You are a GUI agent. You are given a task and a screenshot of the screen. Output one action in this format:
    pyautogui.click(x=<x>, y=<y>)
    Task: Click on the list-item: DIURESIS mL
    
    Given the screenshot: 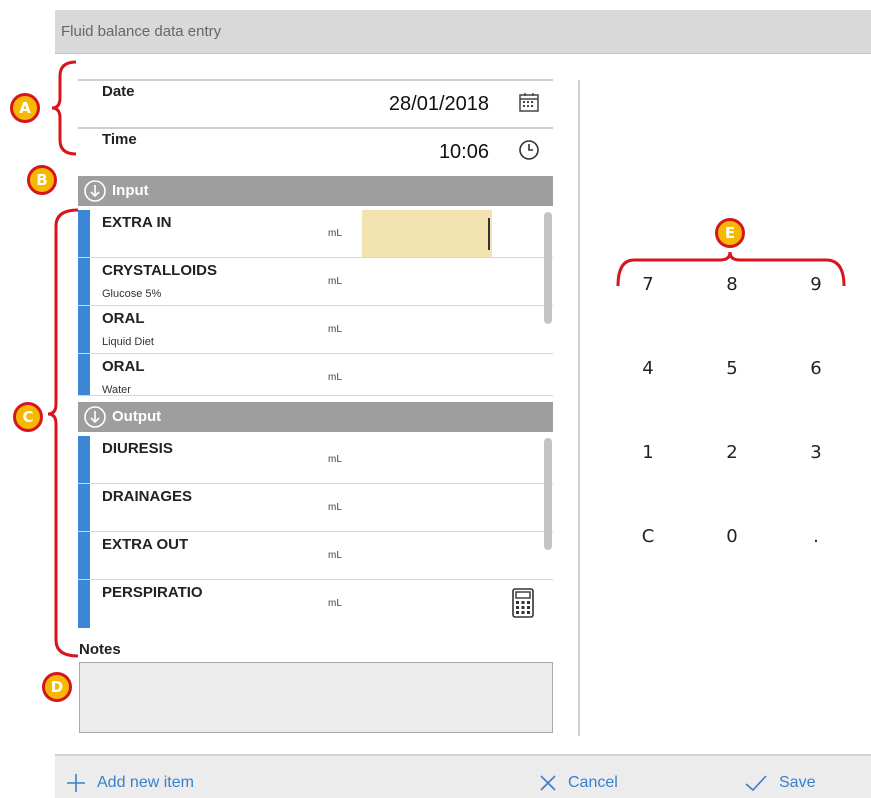 What is the action you would take?
    pyautogui.click(x=315, y=460)
    